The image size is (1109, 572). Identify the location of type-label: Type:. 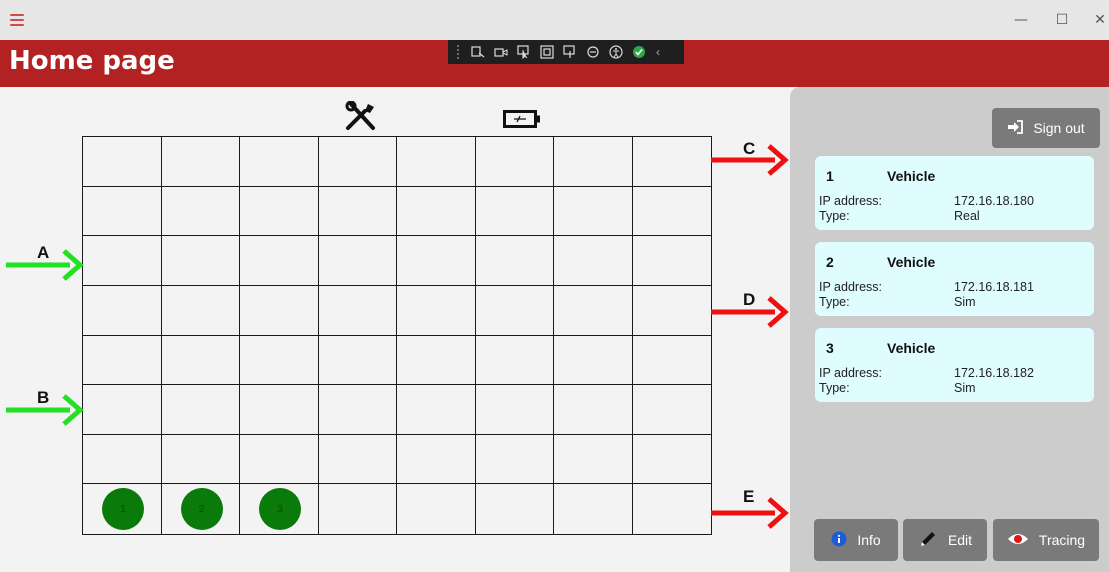
(834, 388).